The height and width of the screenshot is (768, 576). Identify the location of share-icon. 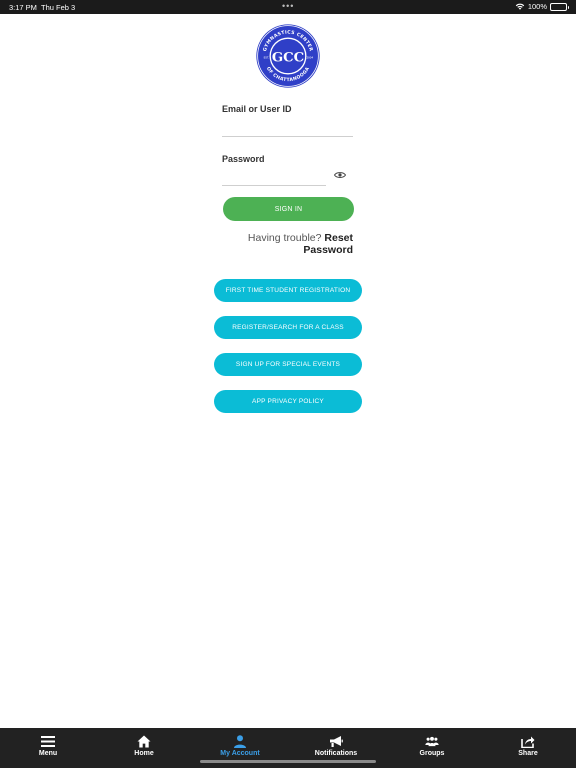
(528, 742).